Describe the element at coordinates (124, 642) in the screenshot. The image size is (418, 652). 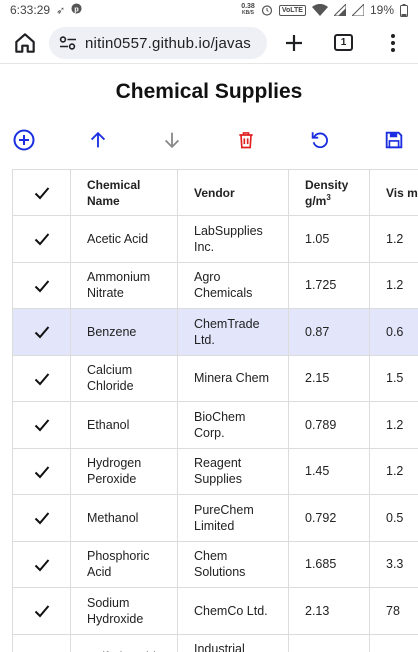
I see `cell-chemical-name: Sulfuric Acid` at that location.